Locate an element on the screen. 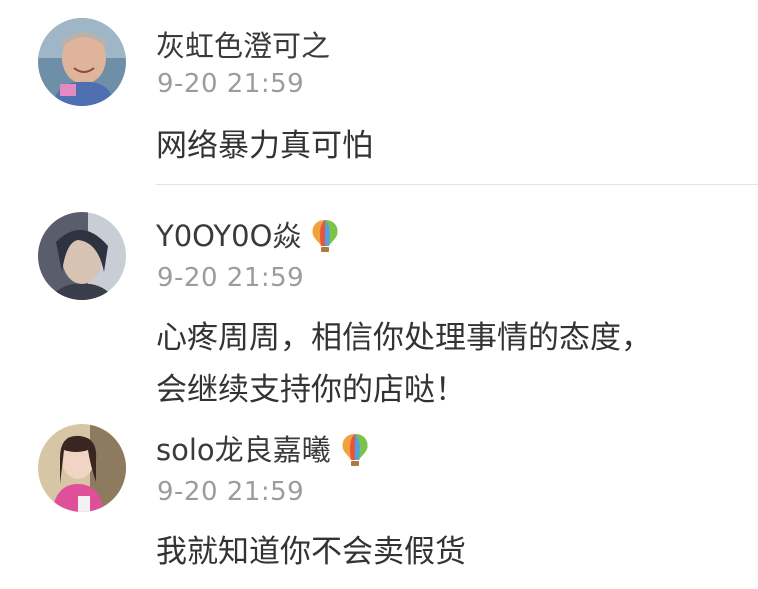  comment-author: Y0OY0O焱 is located at coordinates (248, 236).